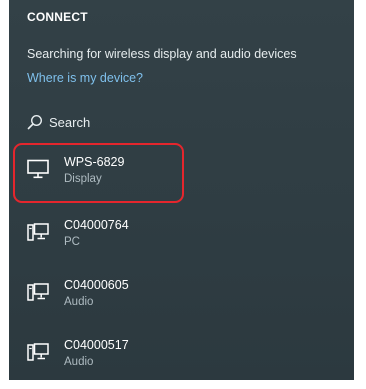 The height and width of the screenshot is (389, 366). Describe the element at coordinates (177, 296) in the screenshot. I see `device-item-c04000605: C04000605 Audio` at that location.